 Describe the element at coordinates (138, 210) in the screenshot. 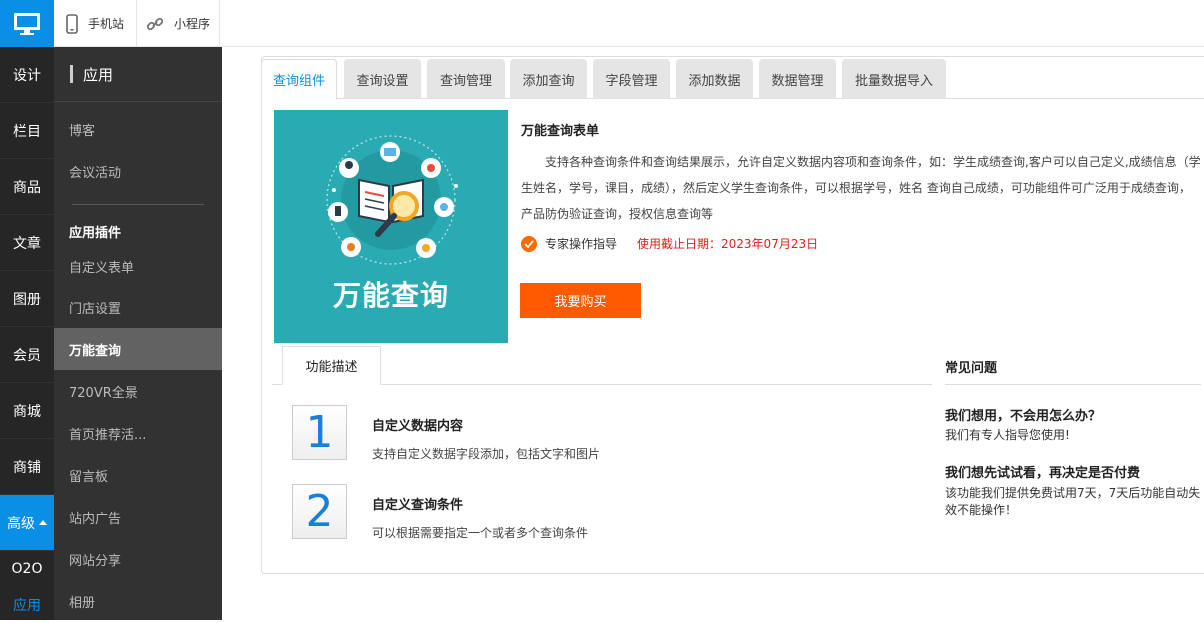

I see `subnav-divider` at that location.